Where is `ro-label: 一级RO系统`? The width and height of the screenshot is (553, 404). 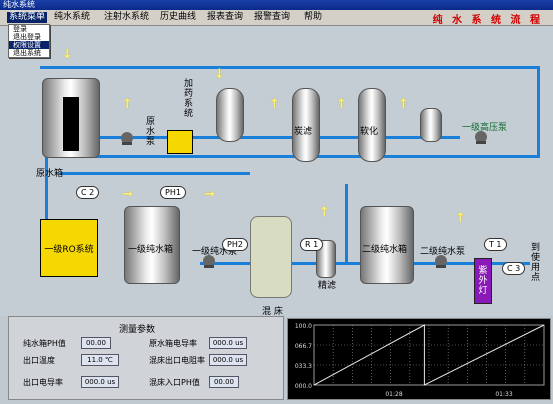
ro-label: 一级RO系统 is located at coordinates (69, 249).